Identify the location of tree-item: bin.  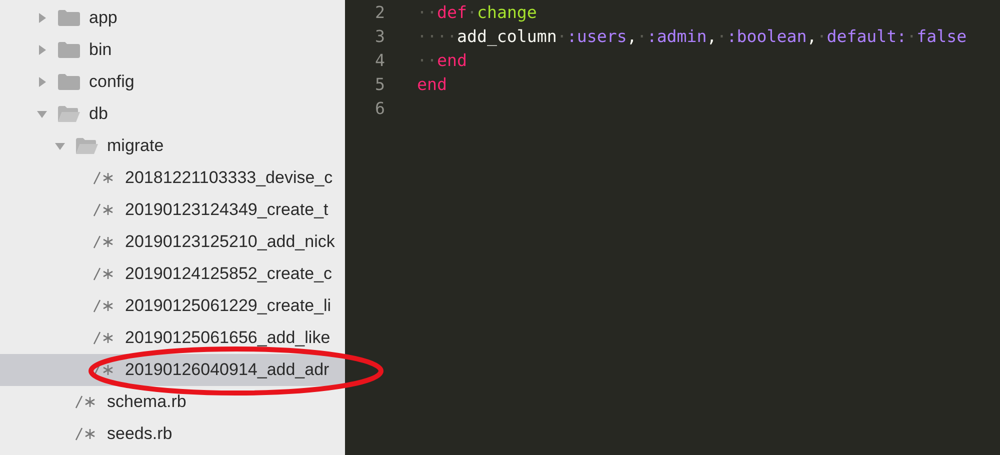
(172, 50).